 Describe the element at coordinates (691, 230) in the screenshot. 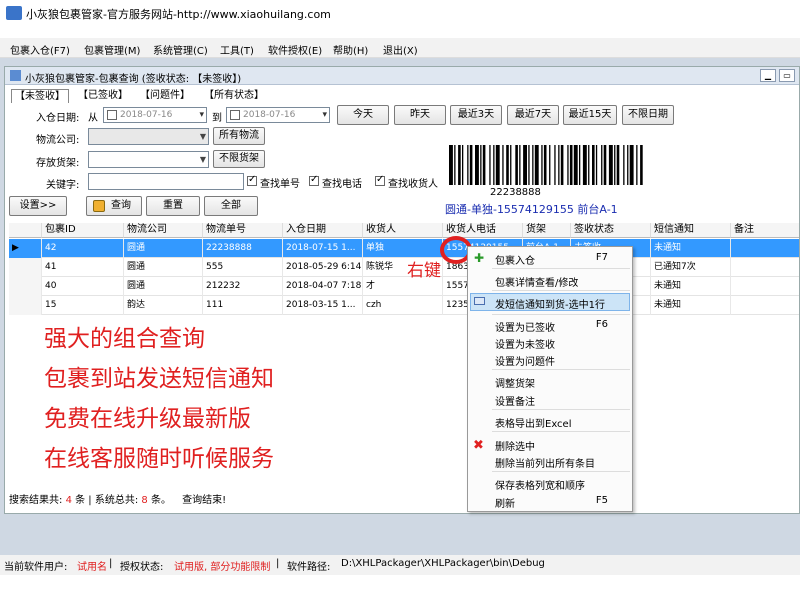

I see `col-header-sms: 短信通知` at that location.